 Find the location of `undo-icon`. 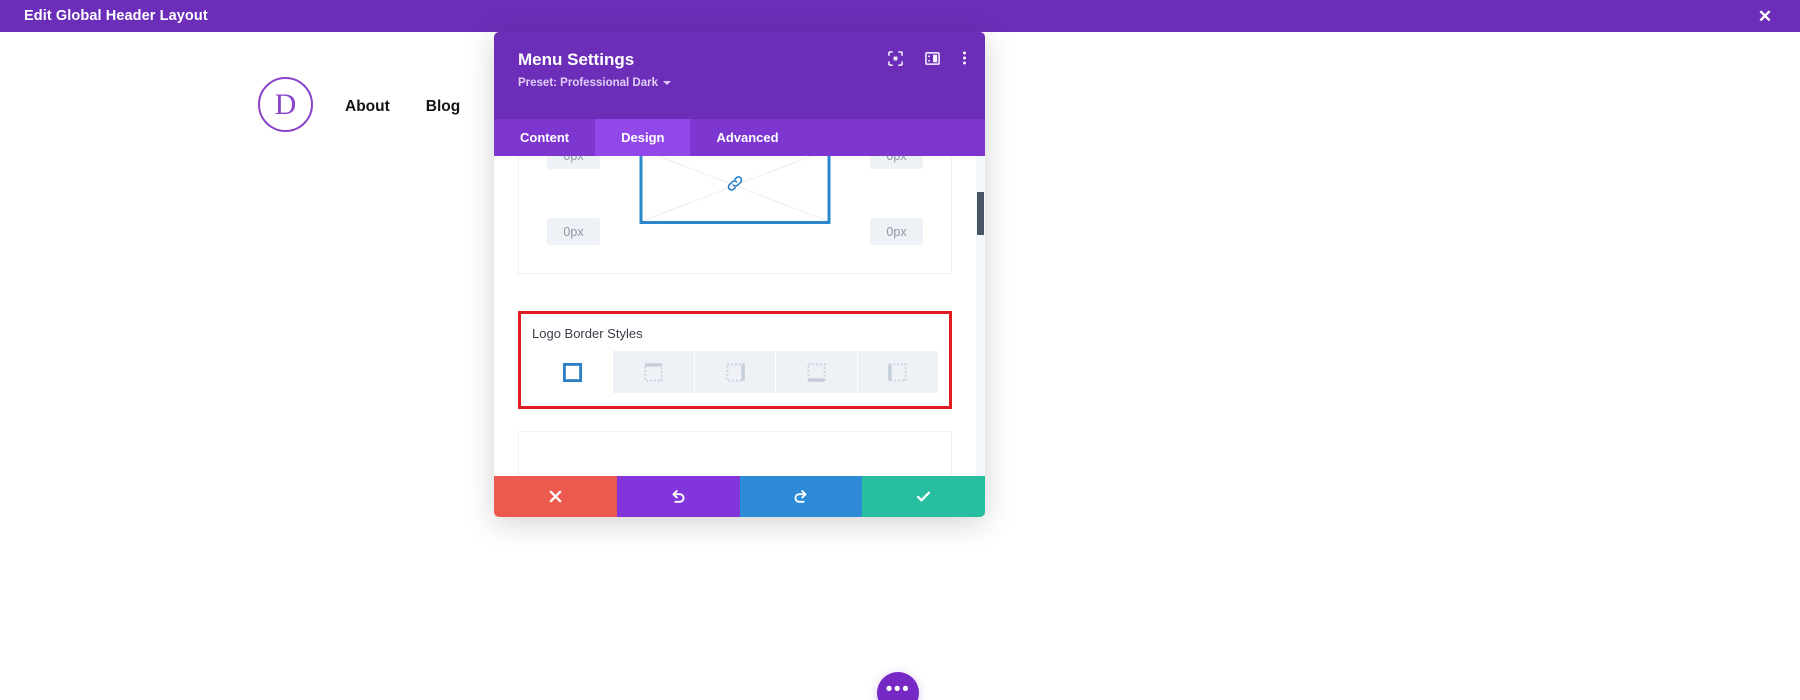

undo-icon is located at coordinates (678, 496).